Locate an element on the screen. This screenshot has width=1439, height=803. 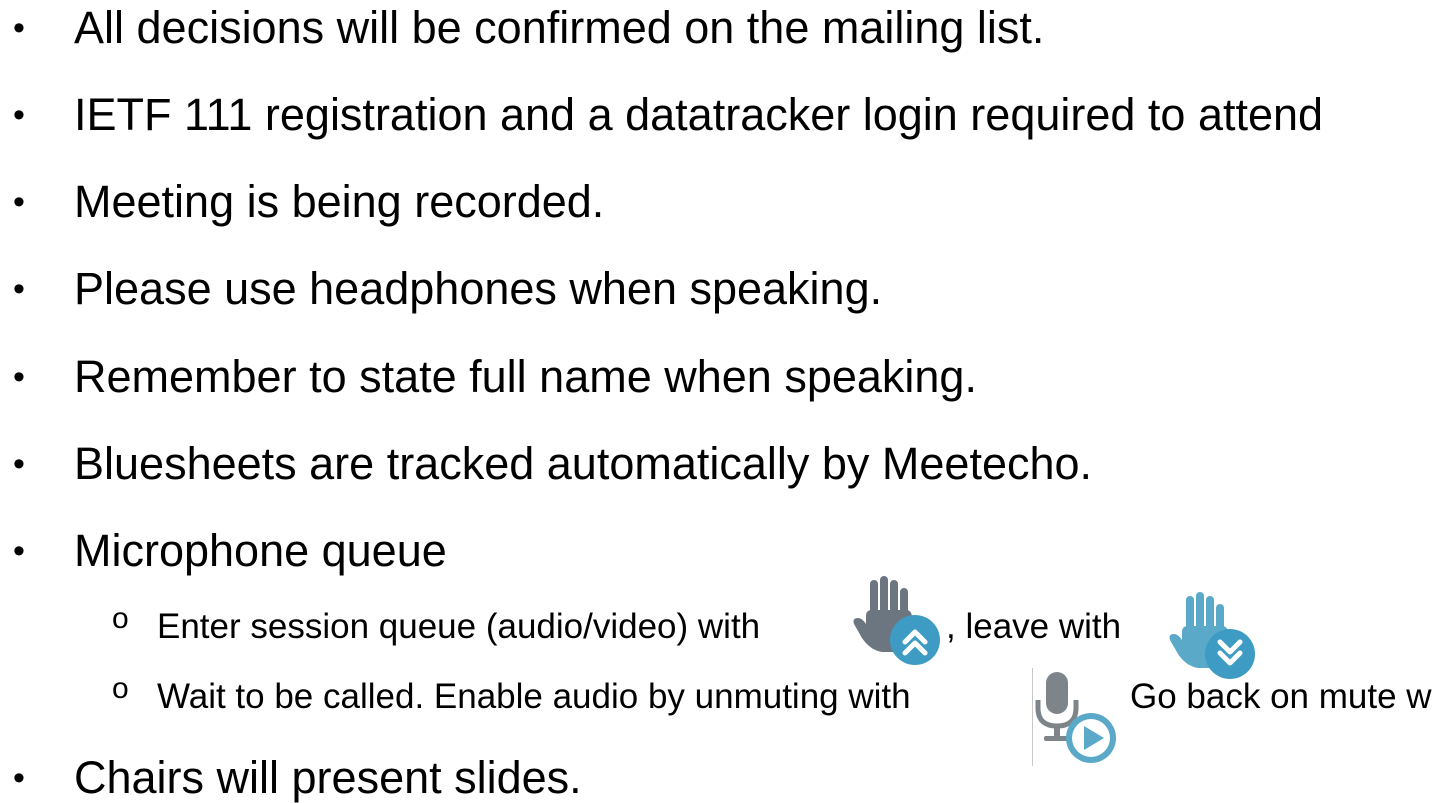
bullet-text: Microphone queue is located at coordinates (260, 550).